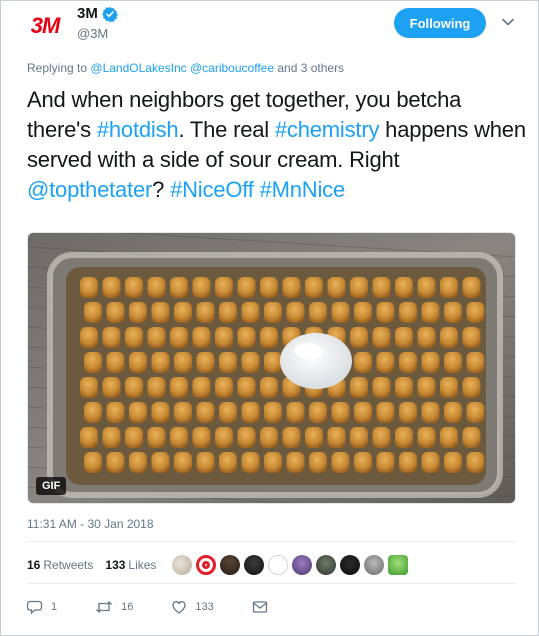  What do you see at coordinates (87, 13) in the screenshot?
I see `display-name: 3M` at bounding box center [87, 13].